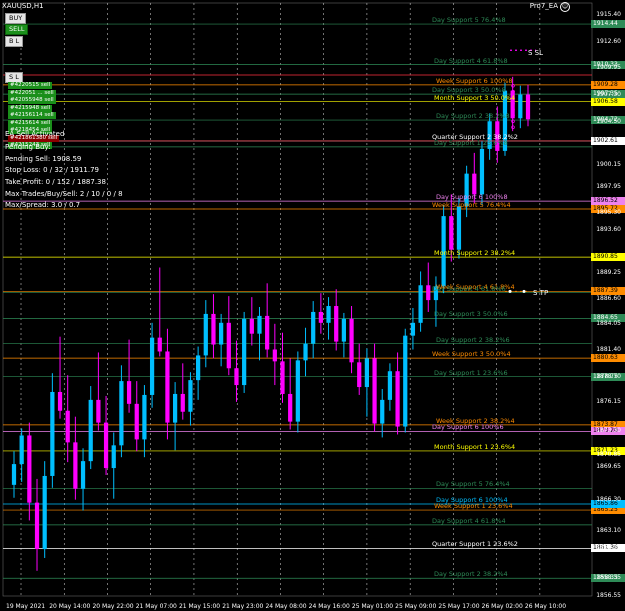 This screenshot has width=625, height=611. I want to click on x-tick-label: 25 May 09:00, so click(416, 606).